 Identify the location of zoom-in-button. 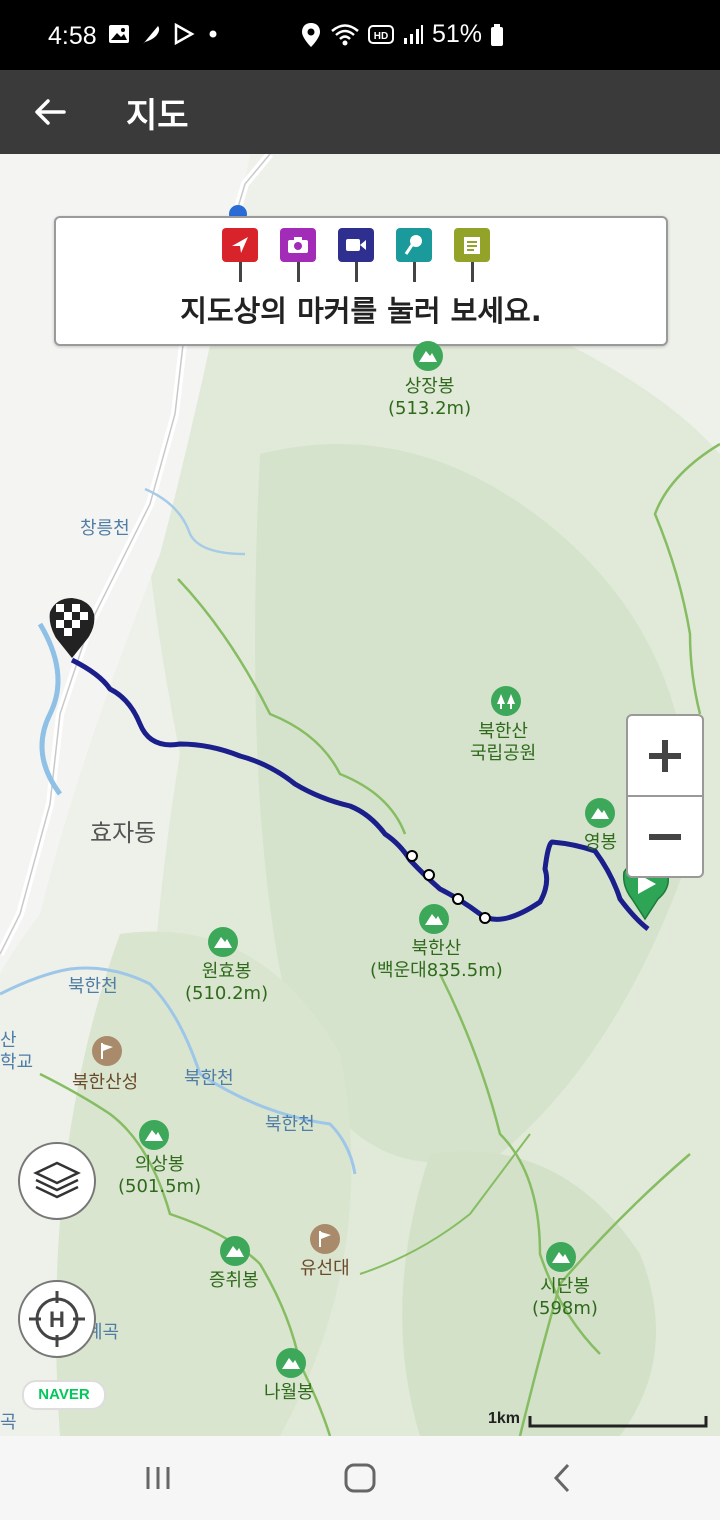
(665, 755).